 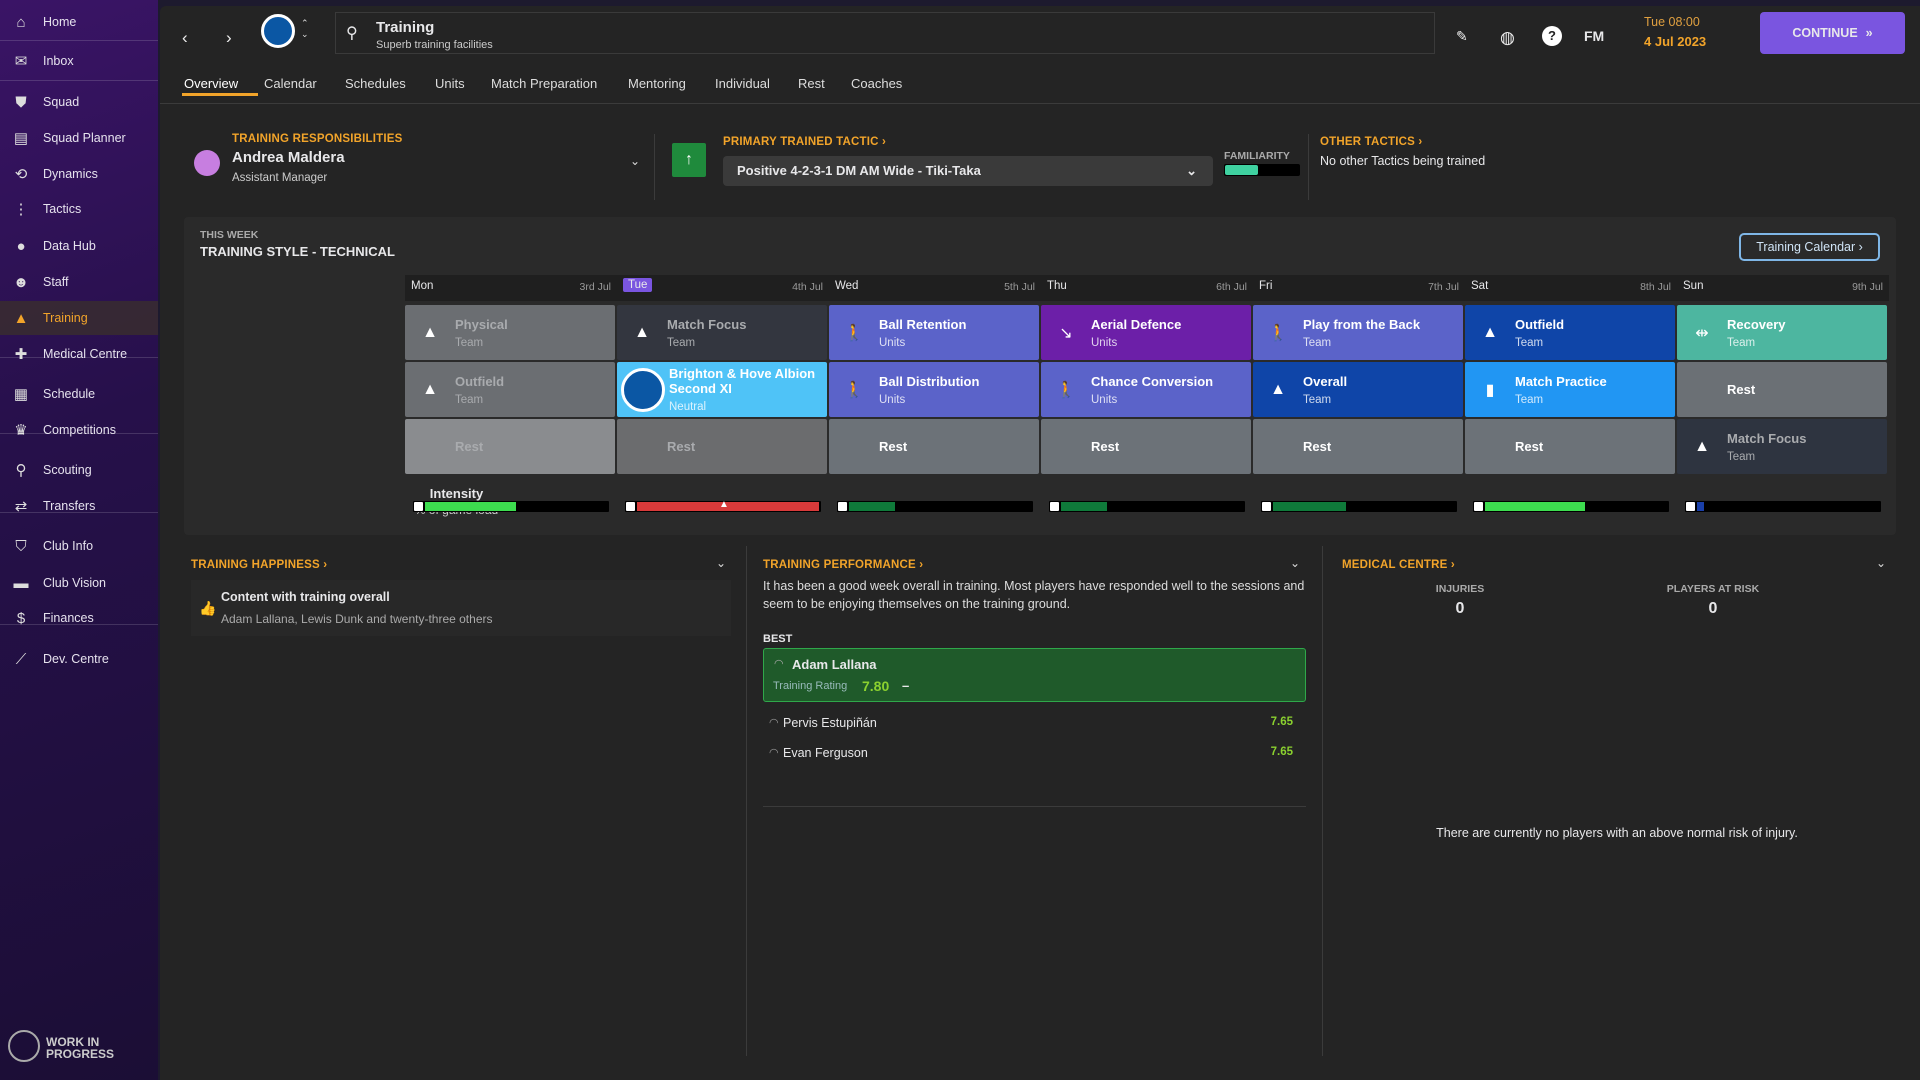 What do you see at coordinates (934, 389) in the screenshot?
I see `session-cell: 🚶 Ball Distribution Units` at bounding box center [934, 389].